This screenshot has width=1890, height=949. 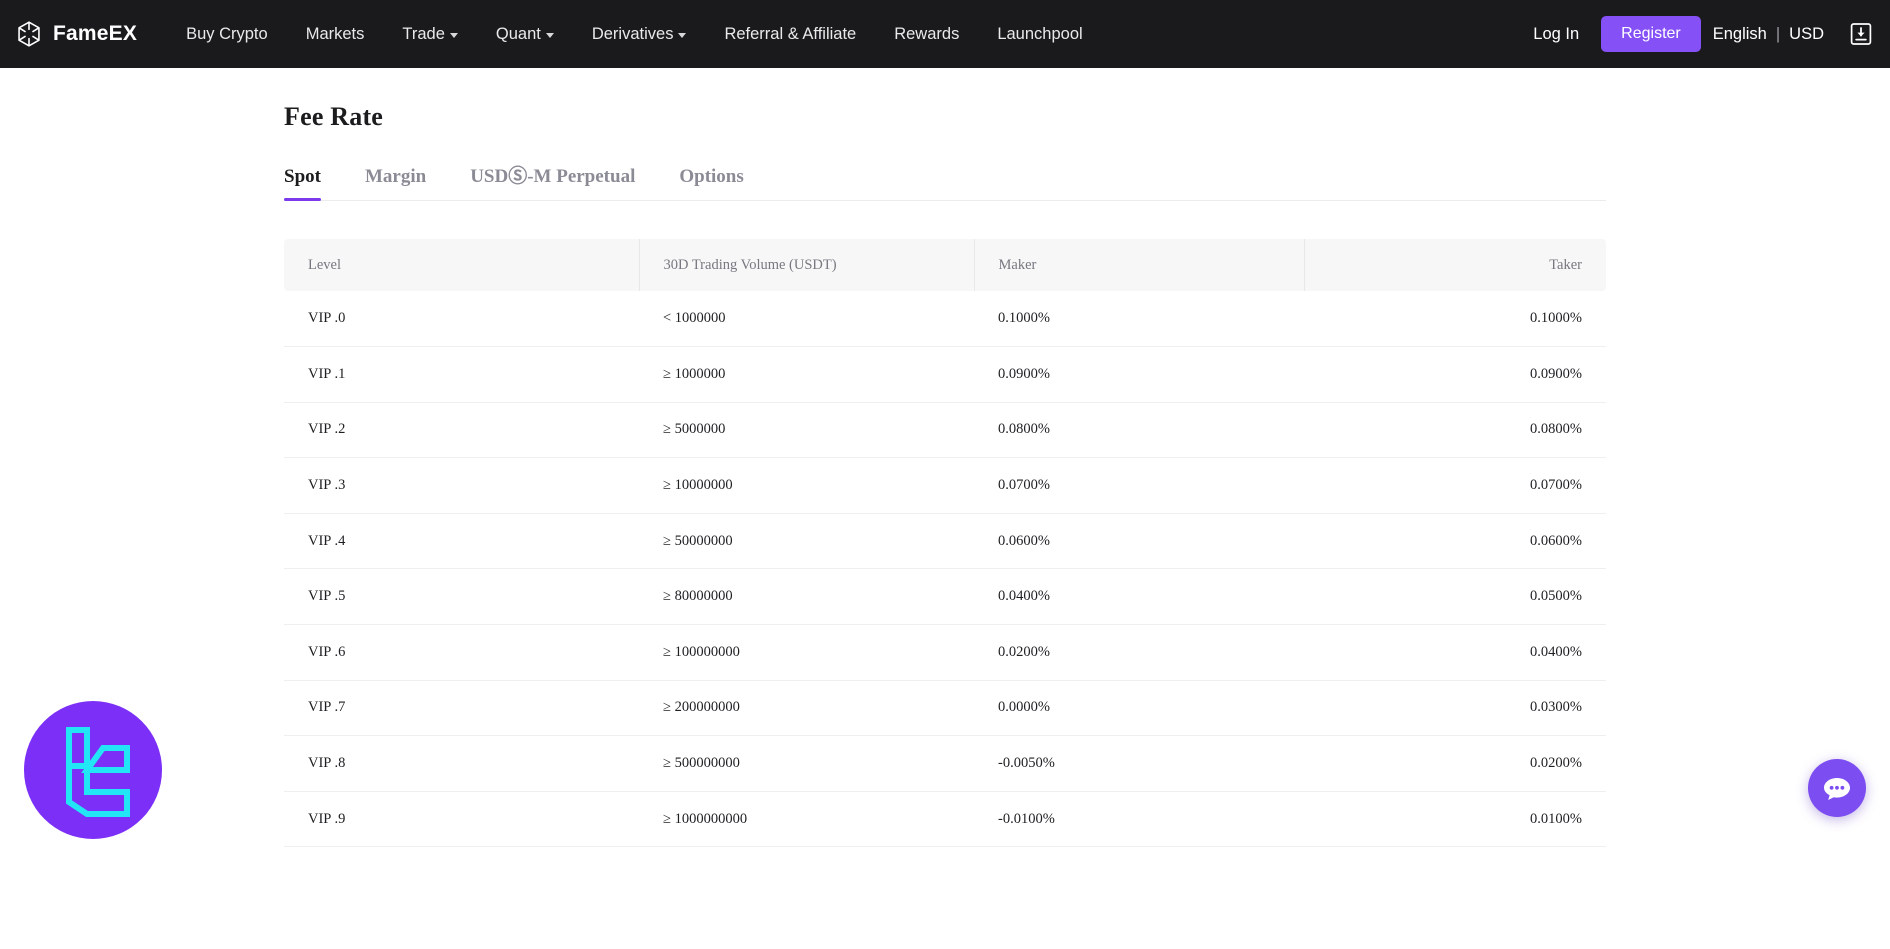 I want to click on table-row: VIP .5 ≥ 80000000 0.0400% 0.0500%, so click(x=945, y=597).